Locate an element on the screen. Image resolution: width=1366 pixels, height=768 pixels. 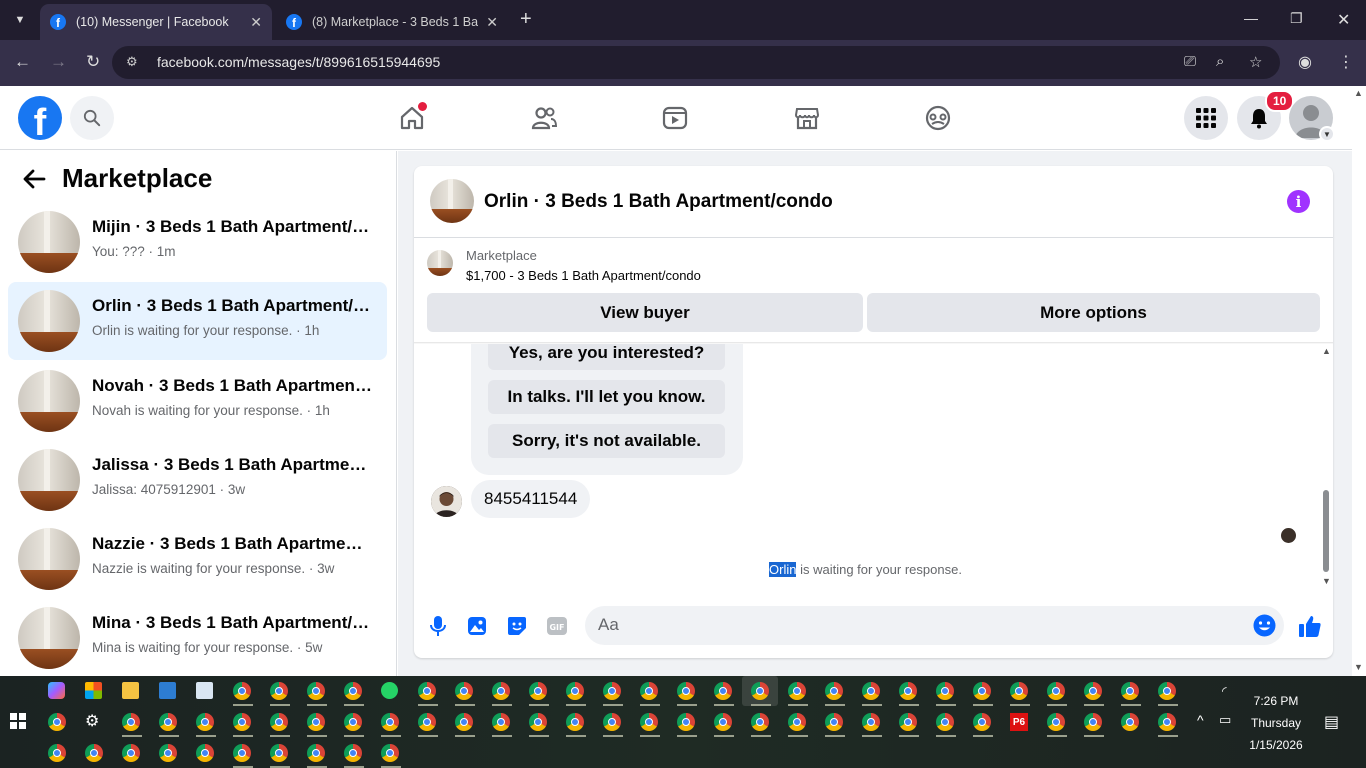
gaming-nav-button is located at coordinates (938, 118).